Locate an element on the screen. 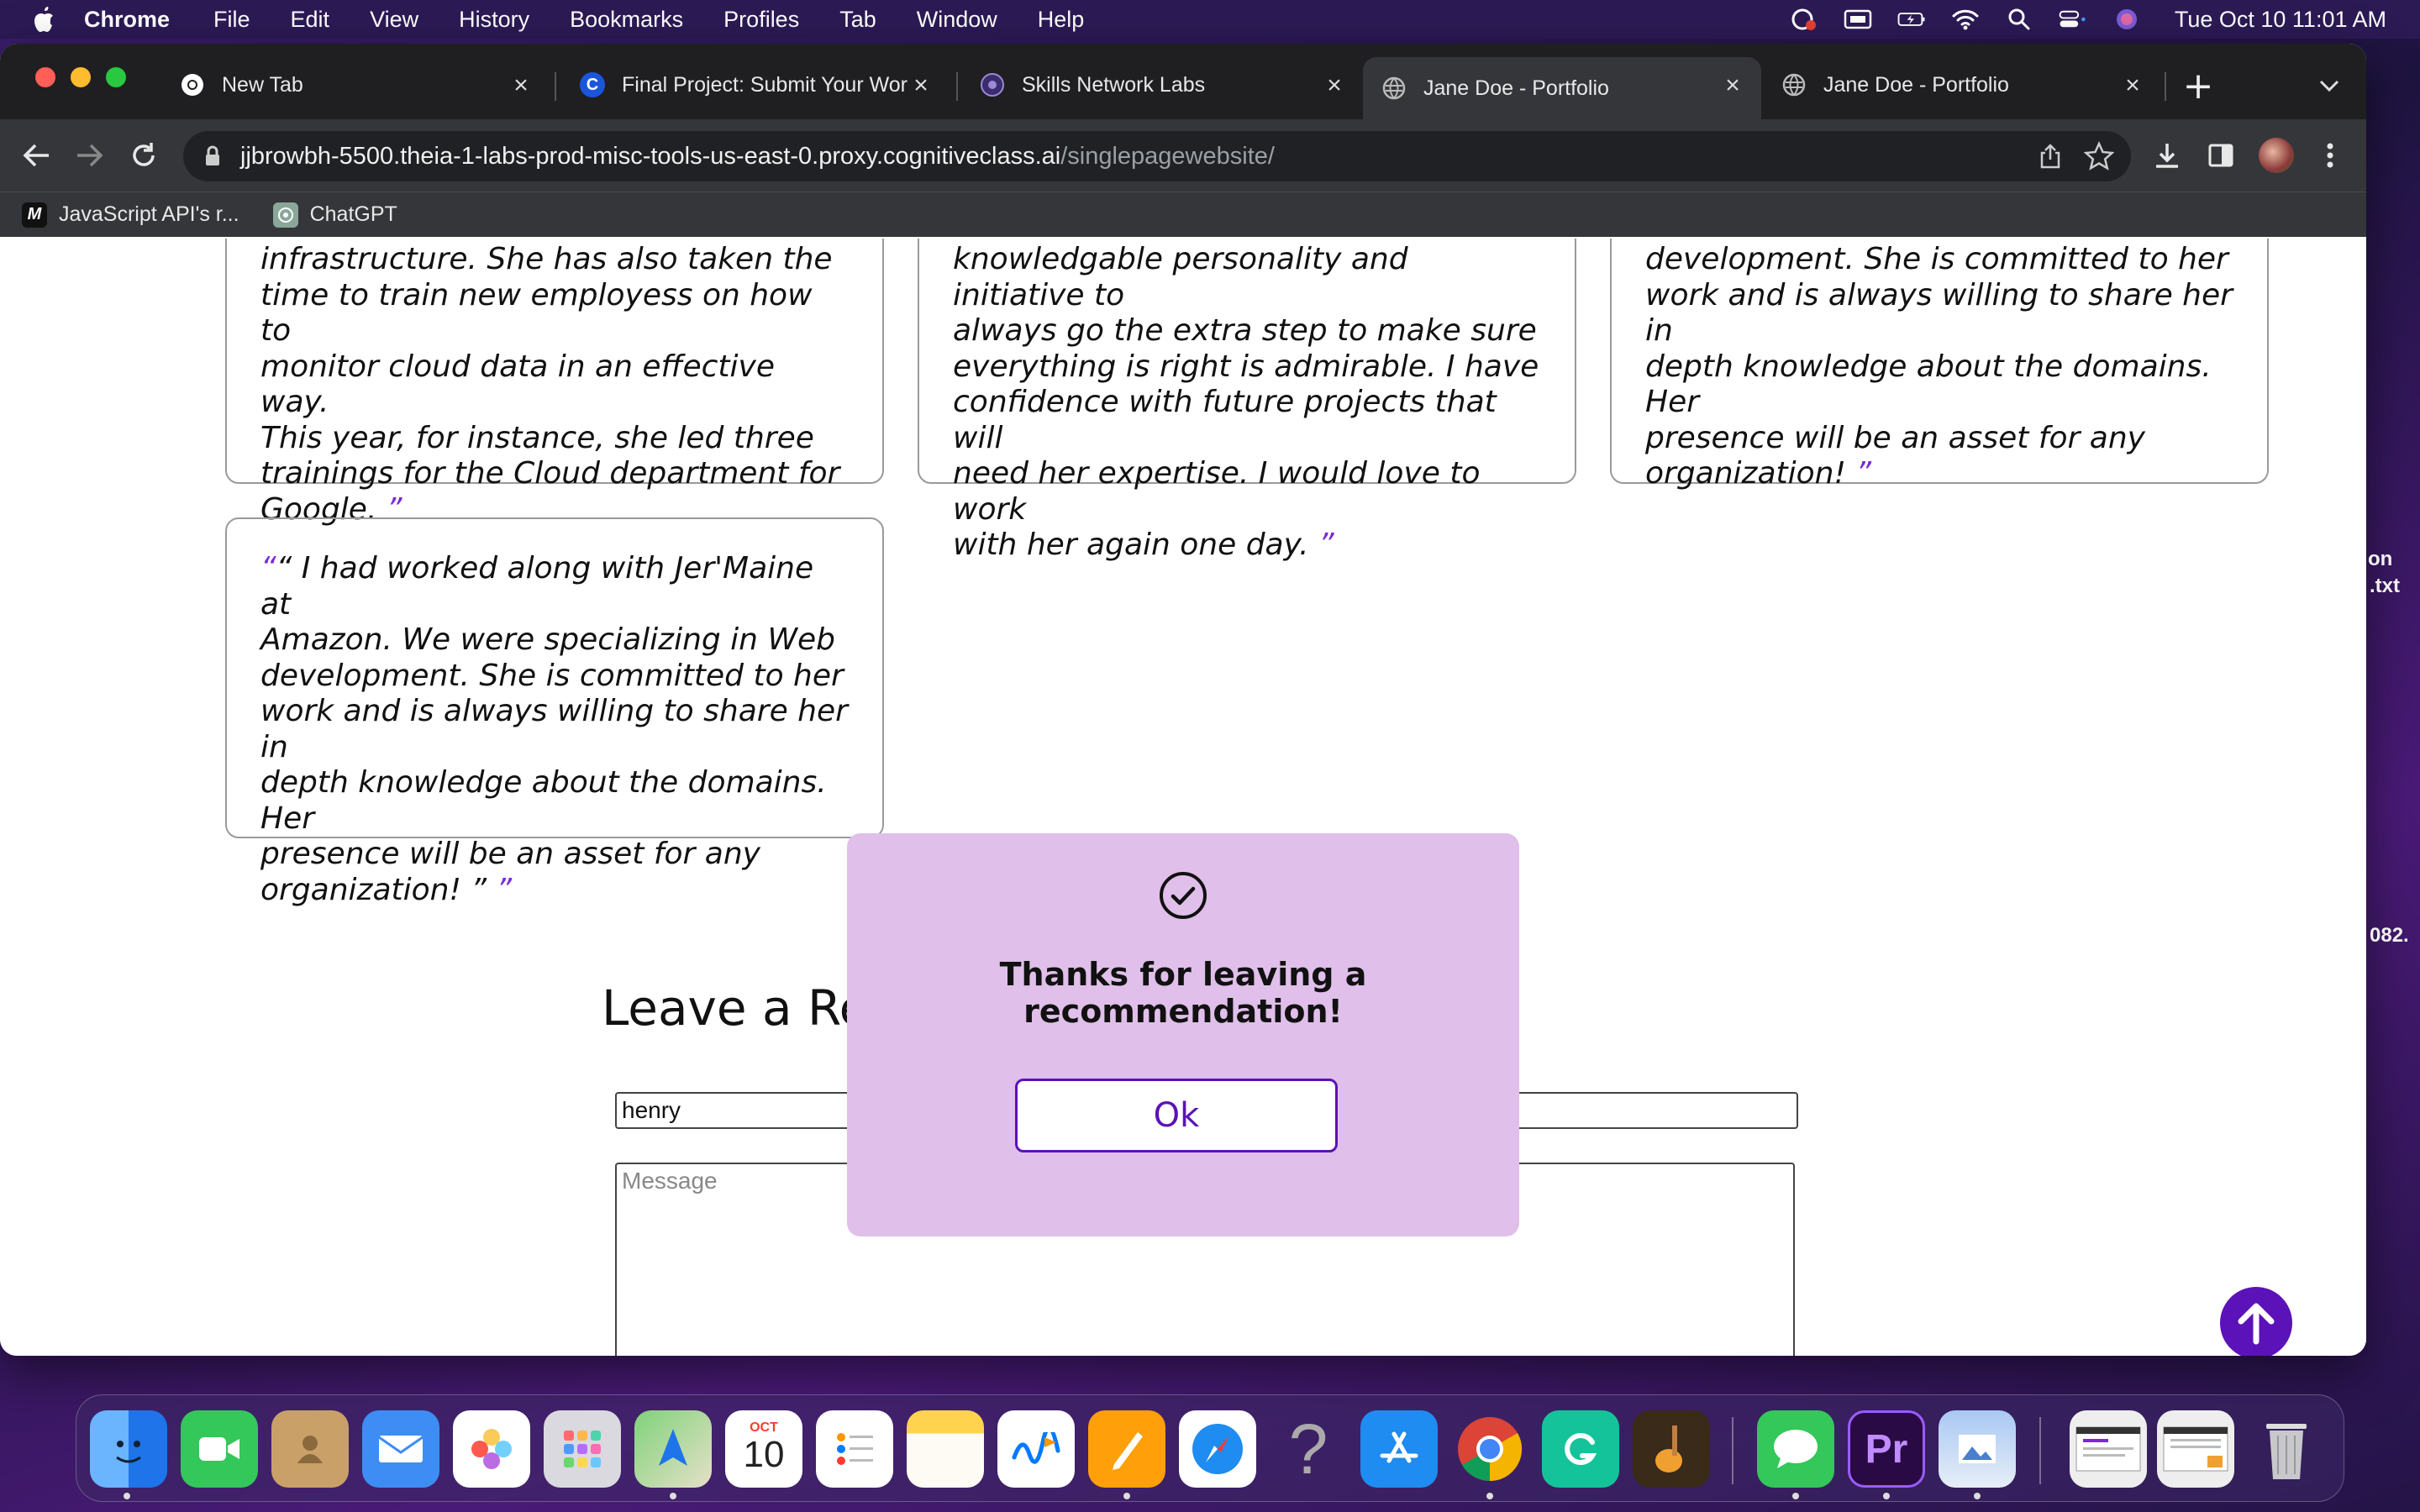  tab-final-project: C Final Project: Submit Your Wor × is located at coordinates (755, 85).